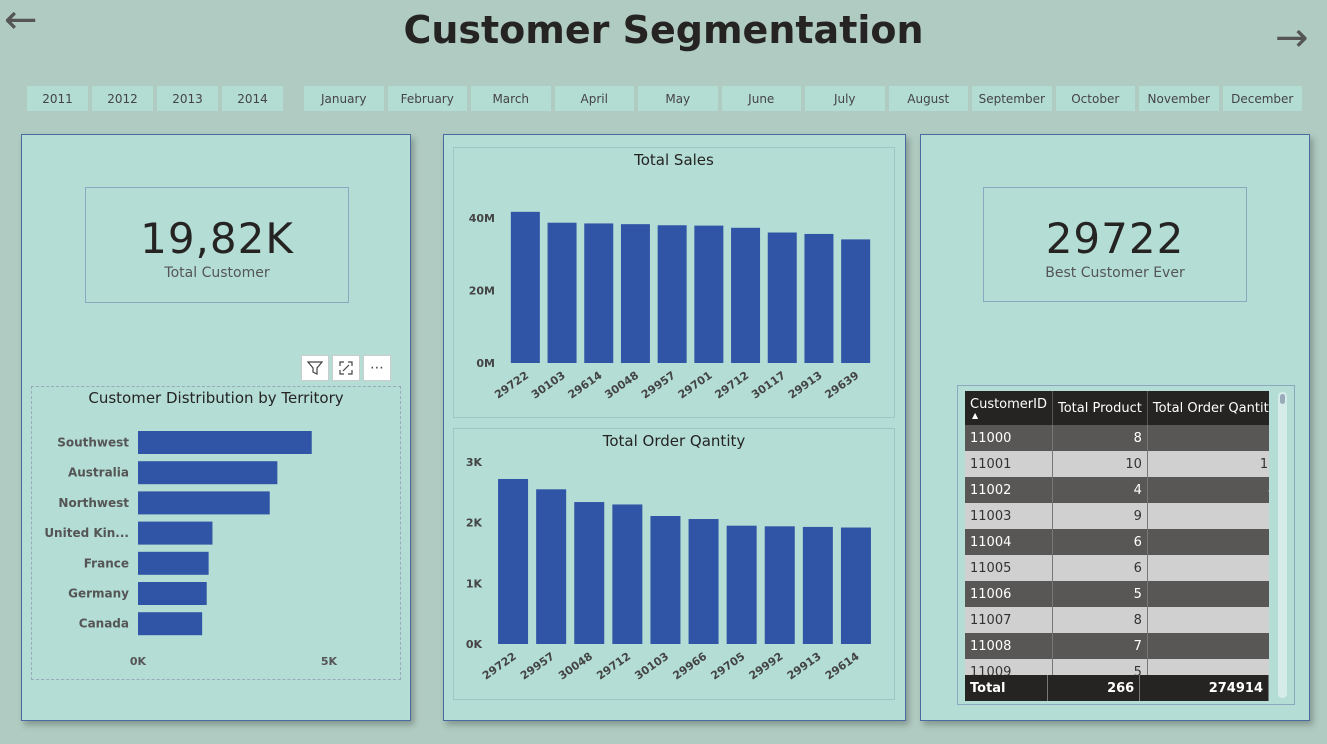 The height and width of the screenshot is (744, 1327). Describe the element at coordinates (1009, 516) in the screenshot. I see `table-cell: 11003` at that location.